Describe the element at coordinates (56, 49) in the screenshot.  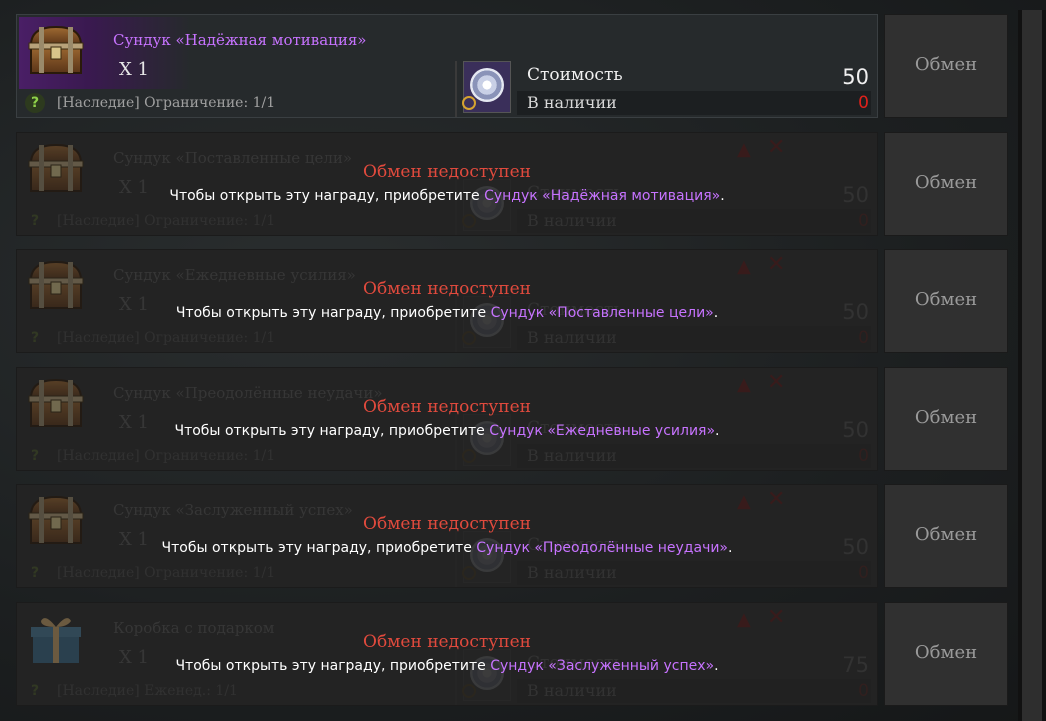
I see `treasure-chest-icon` at that location.